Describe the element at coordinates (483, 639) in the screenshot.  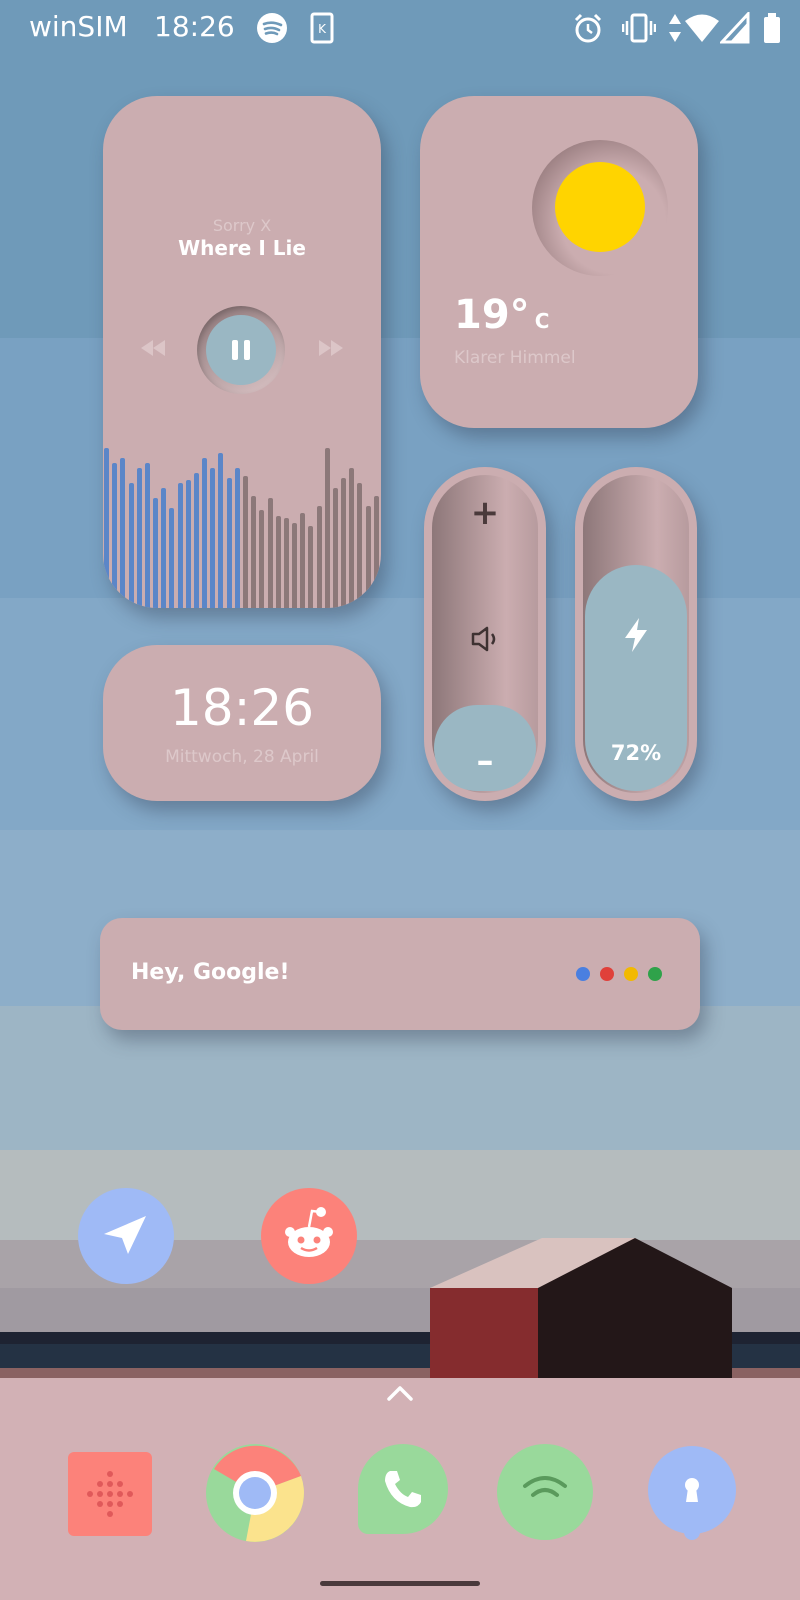
I see `speaker-icon` at that location.